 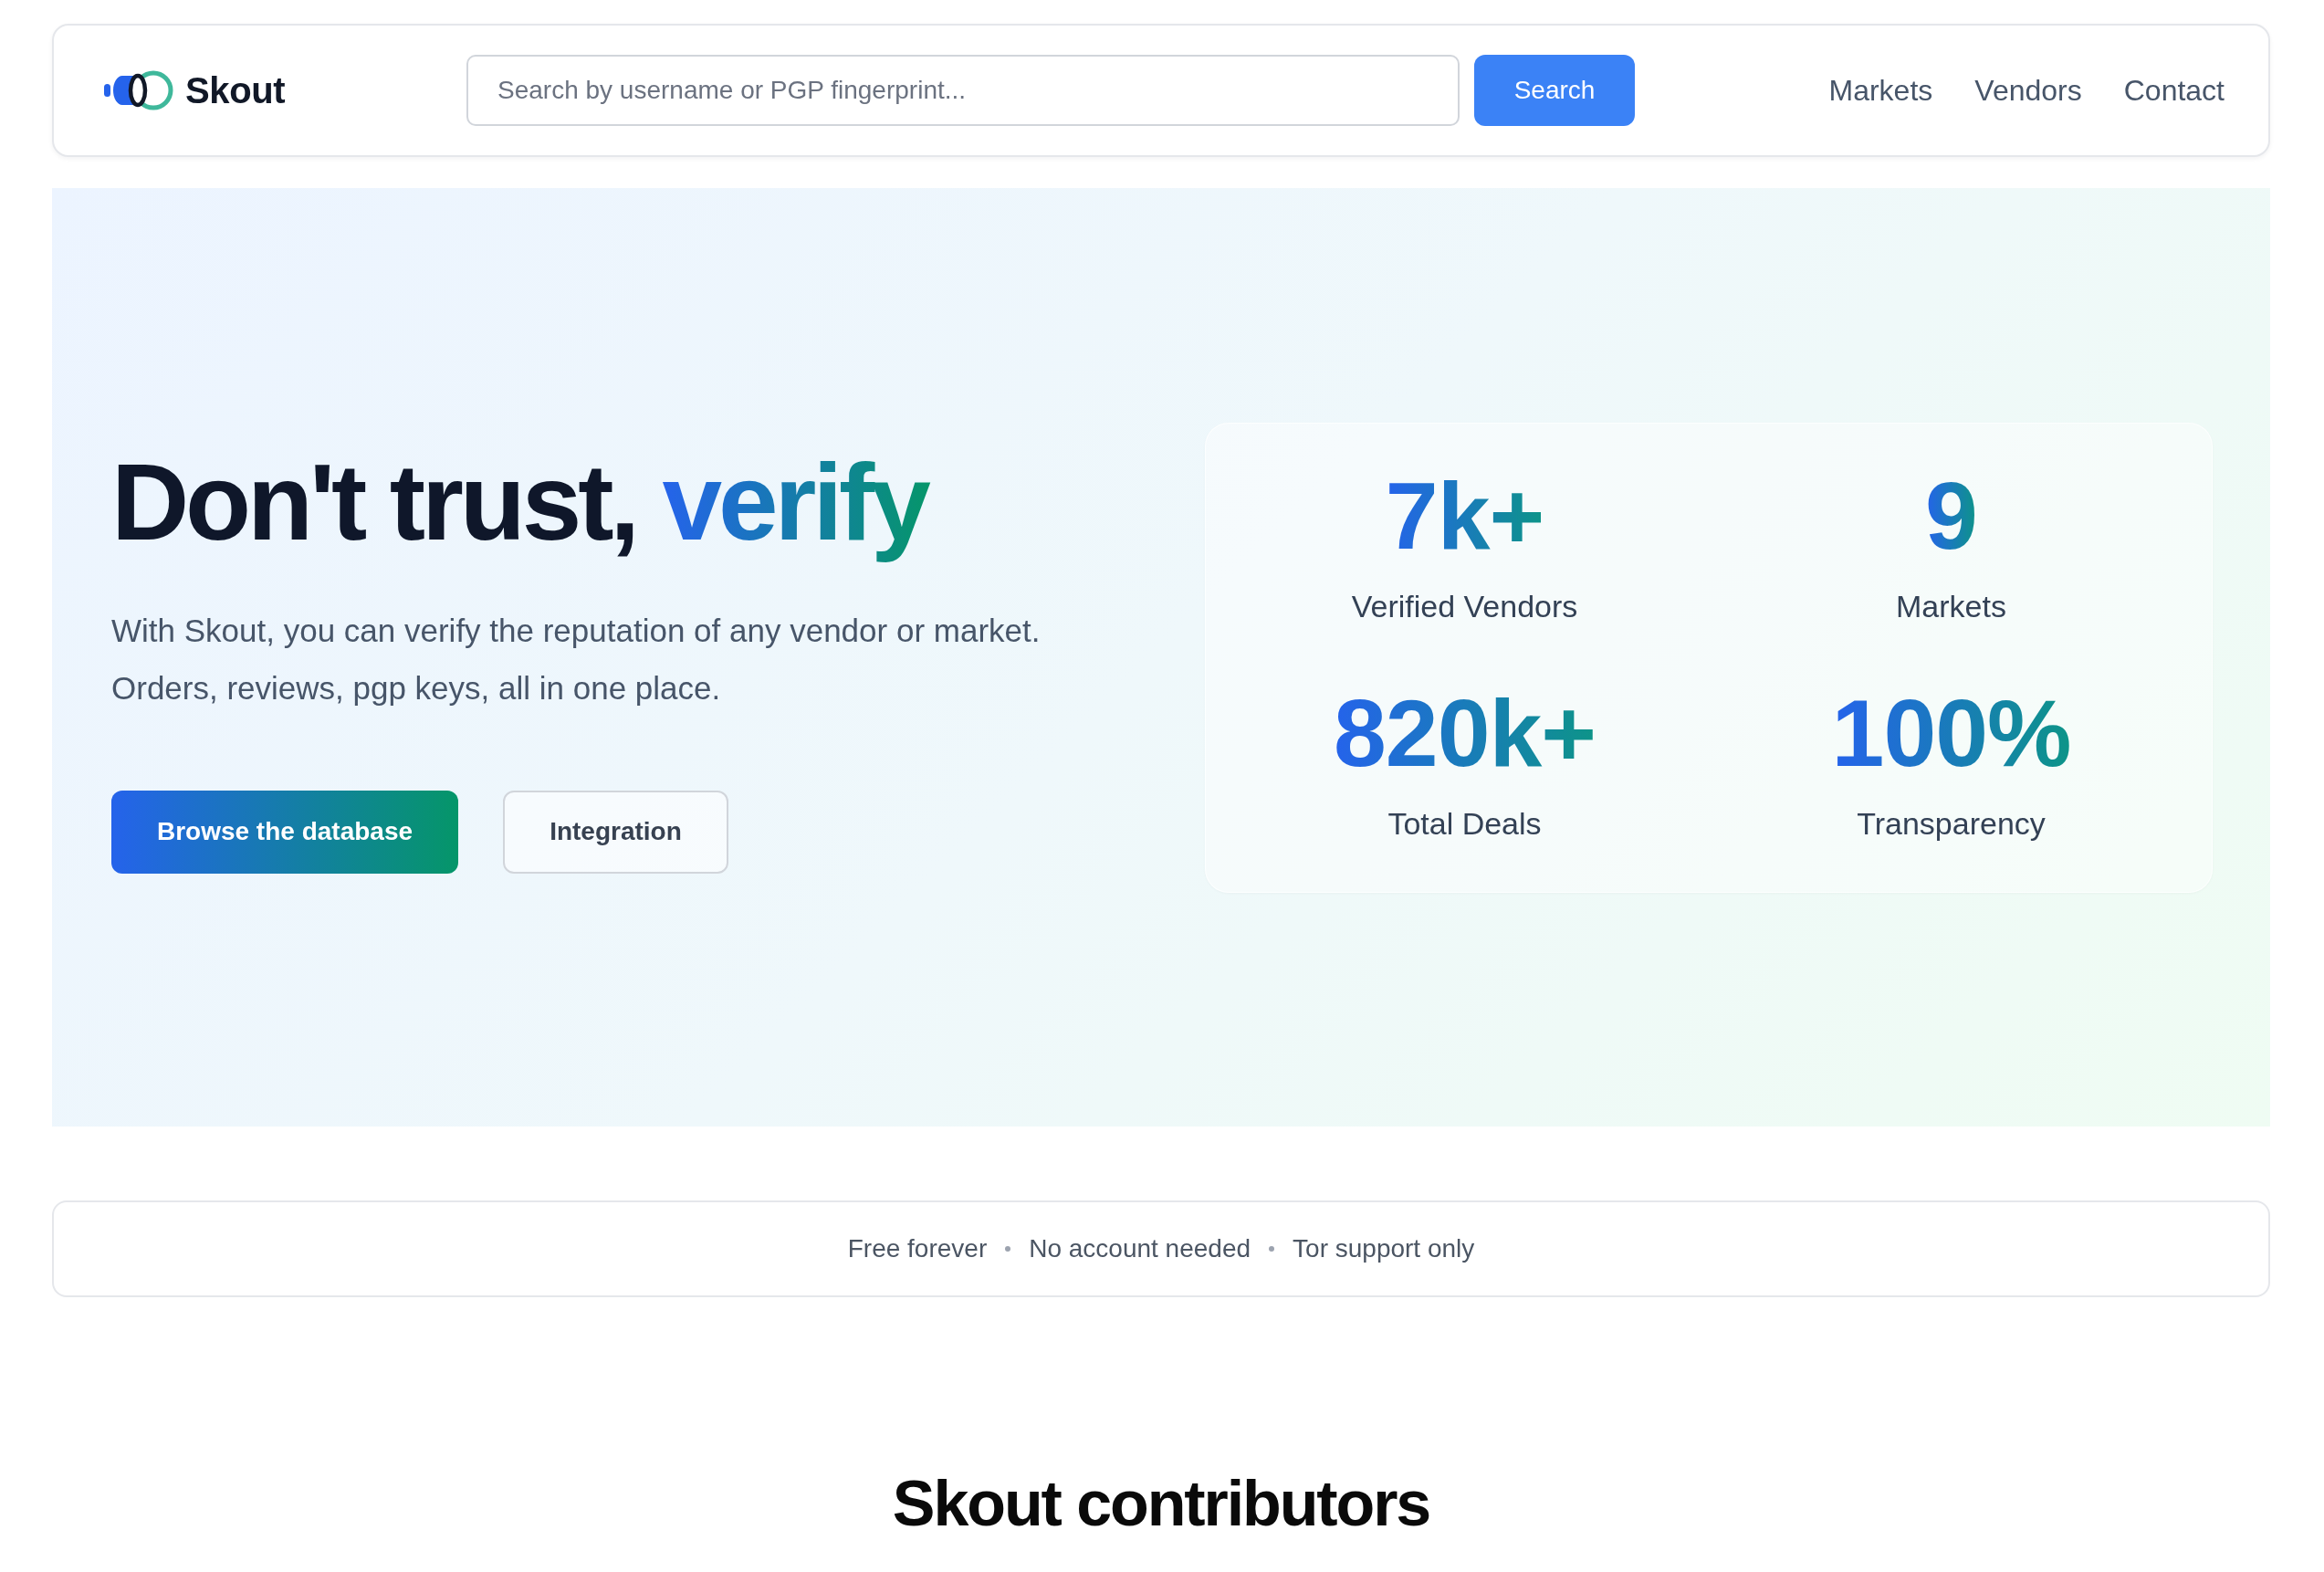 What do you see at coordinates (615, 832) in the screenshot?
I see `outline-button: Integration` at bounding box center [615, 832].